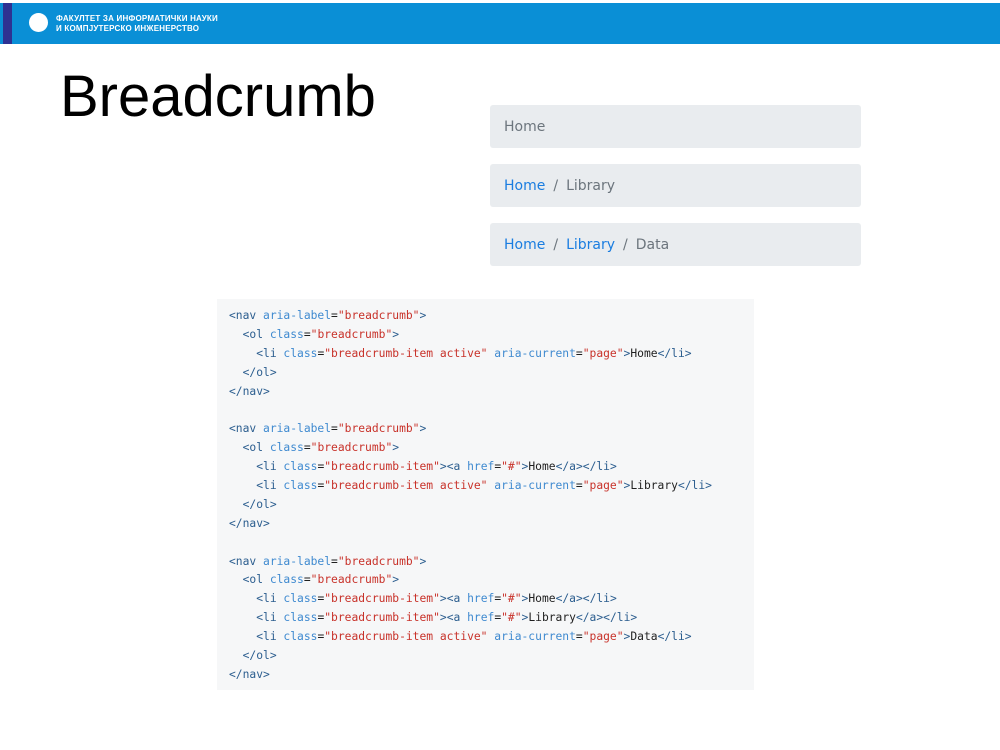 The image size is (1000, 750). I want to click on logo-dot-icon, so click(38, 22).